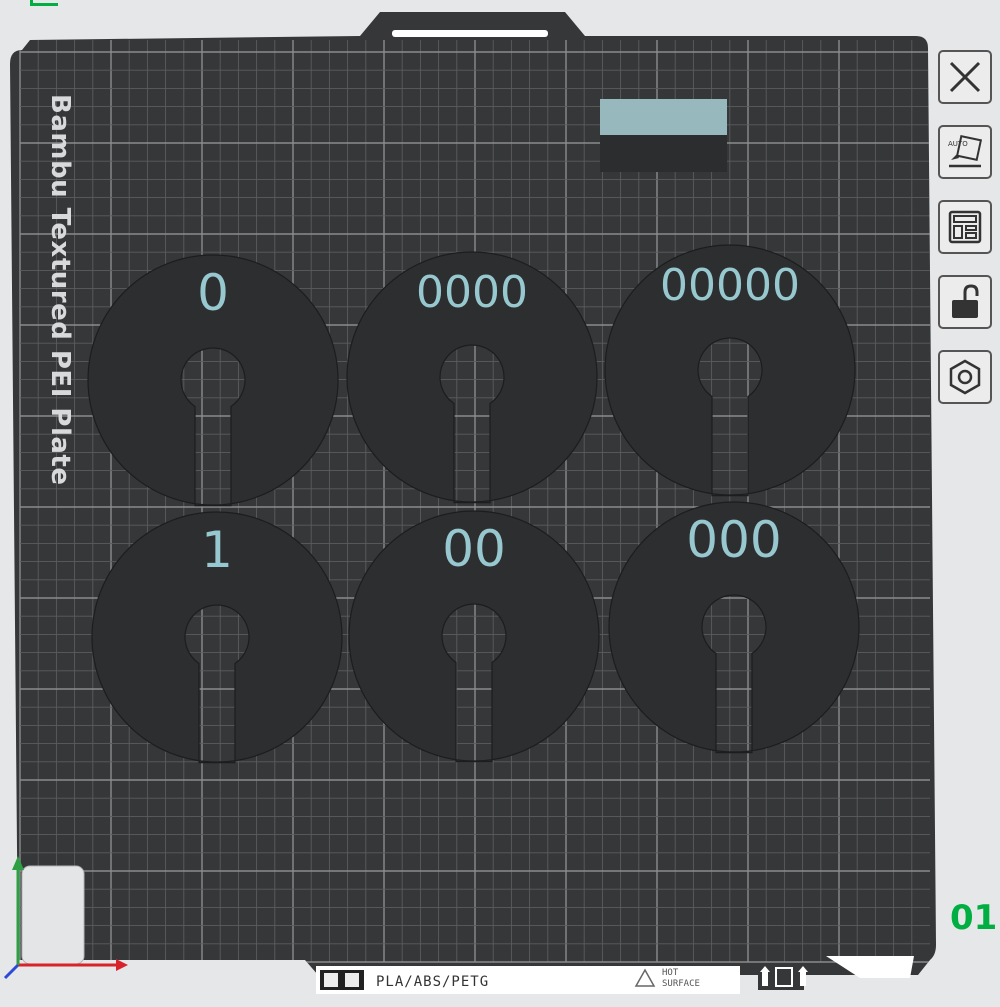  Describe the element at coordinates (958, 144) in the screenshot. I see `svg-text: AUTO` at that location.